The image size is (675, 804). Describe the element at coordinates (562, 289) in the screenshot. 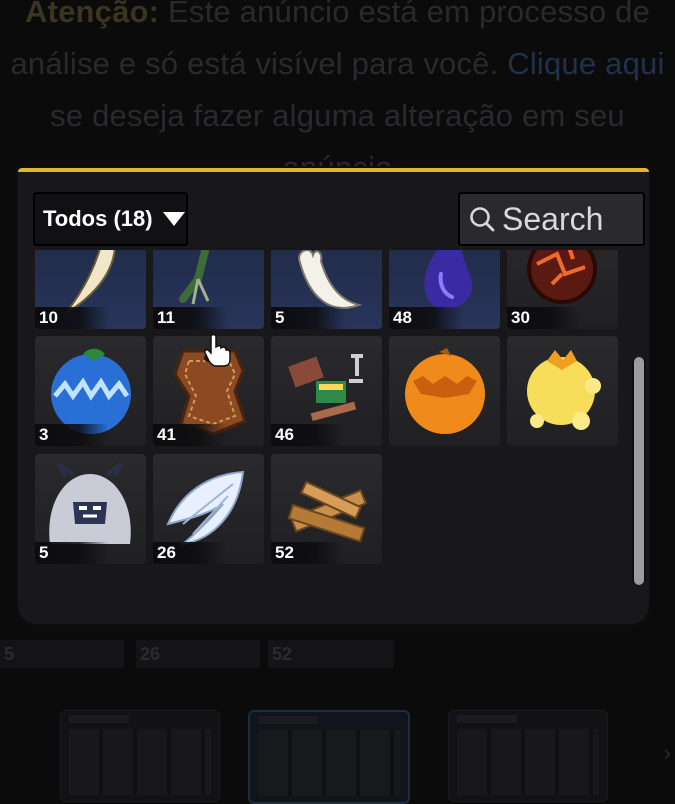

I see `item-slot: 30` at that location.